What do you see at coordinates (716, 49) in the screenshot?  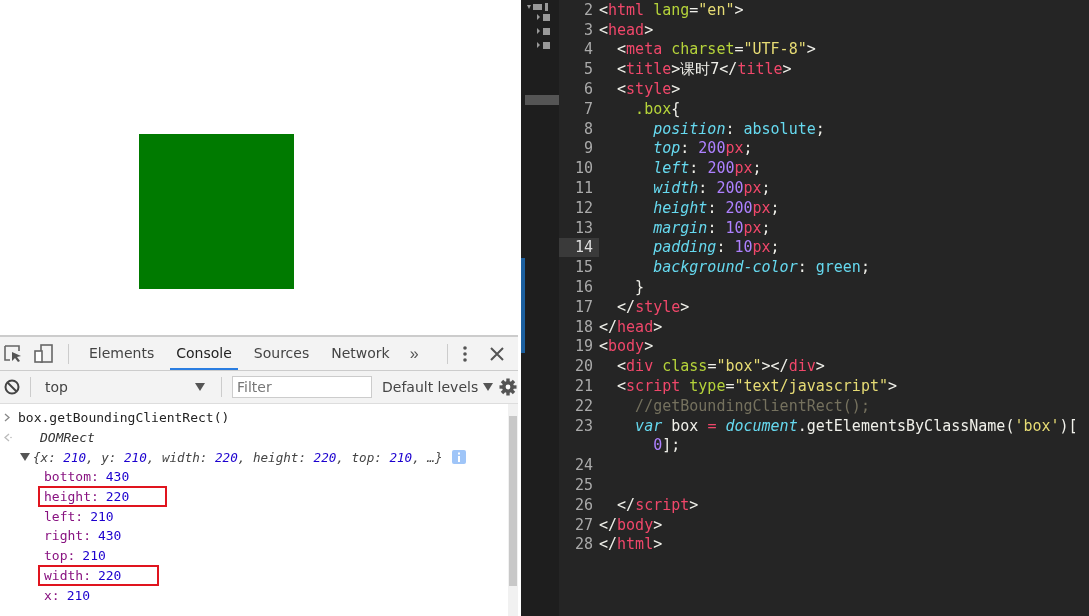 I see `code-line: <meta charset="UTF-8">` at bounding box center [716, 49].